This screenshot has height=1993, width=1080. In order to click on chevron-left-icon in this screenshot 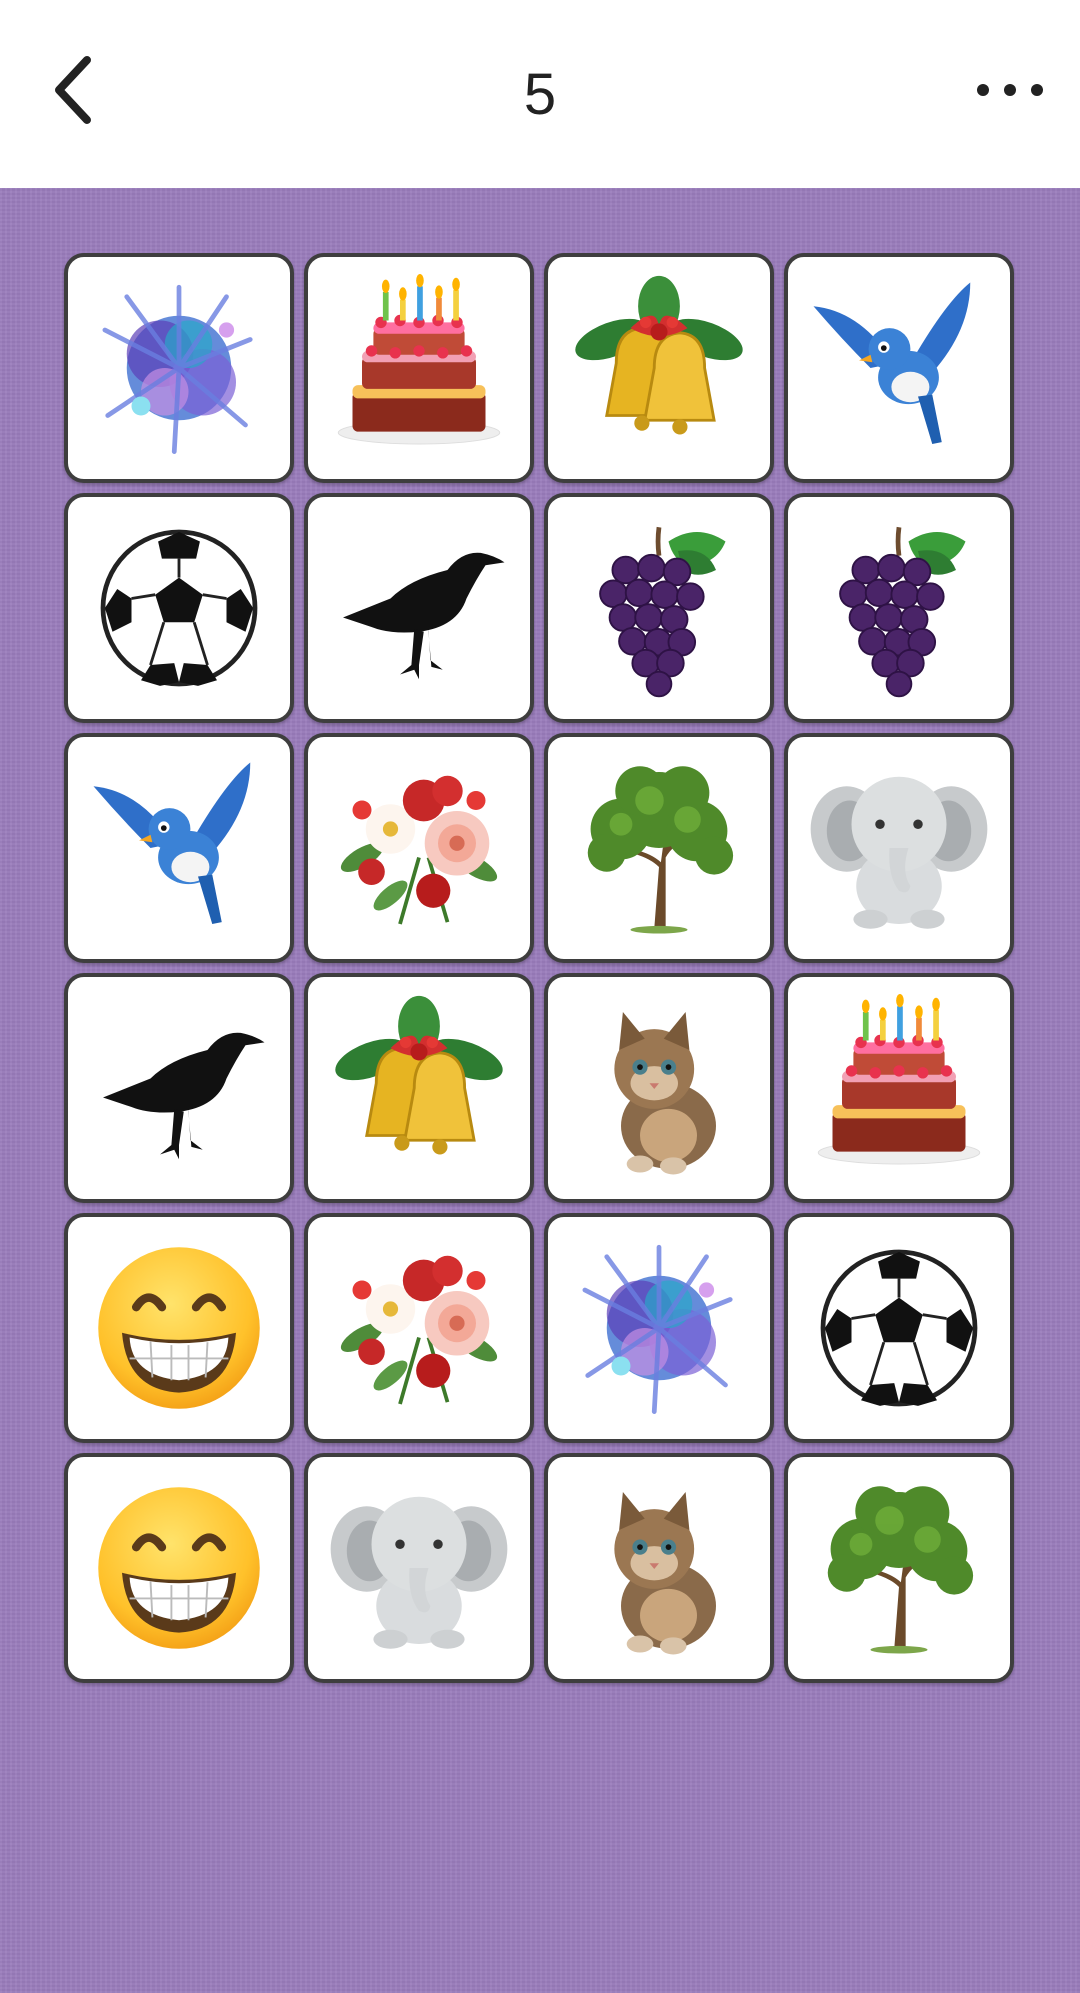, I will do `click(73, 90)`.